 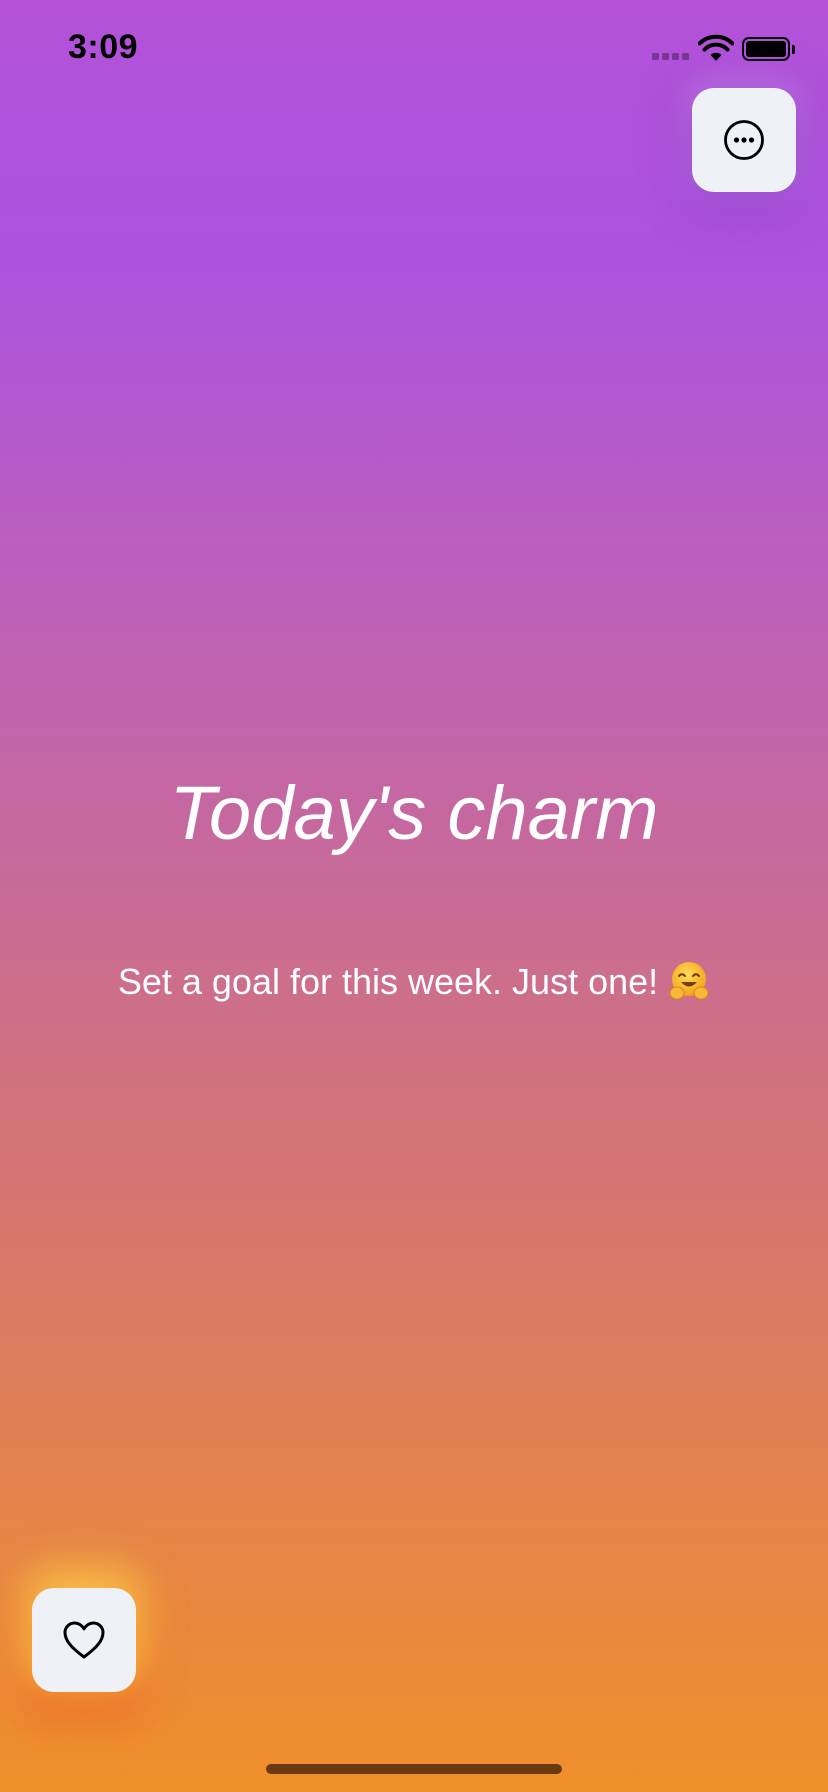 What do you see at coordinates (793, 49) in the screenshot?
I see `battery-cap` at bounding box center [793, 49].